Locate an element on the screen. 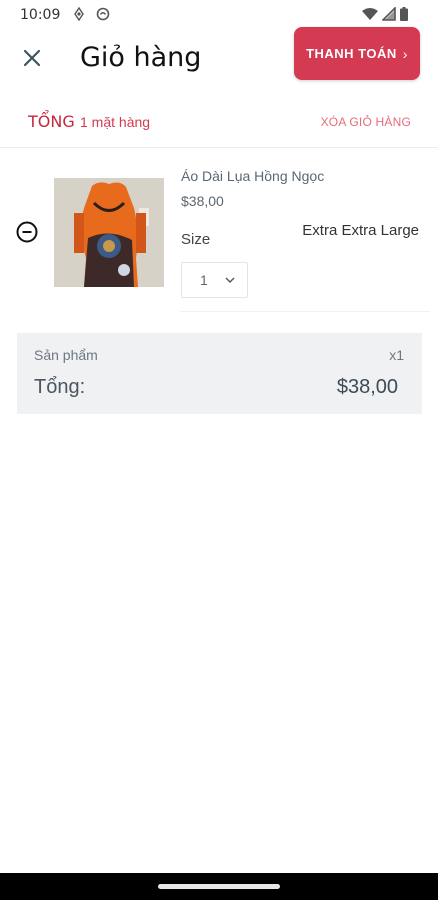  battery-icon is located at coordinates (404, 14).